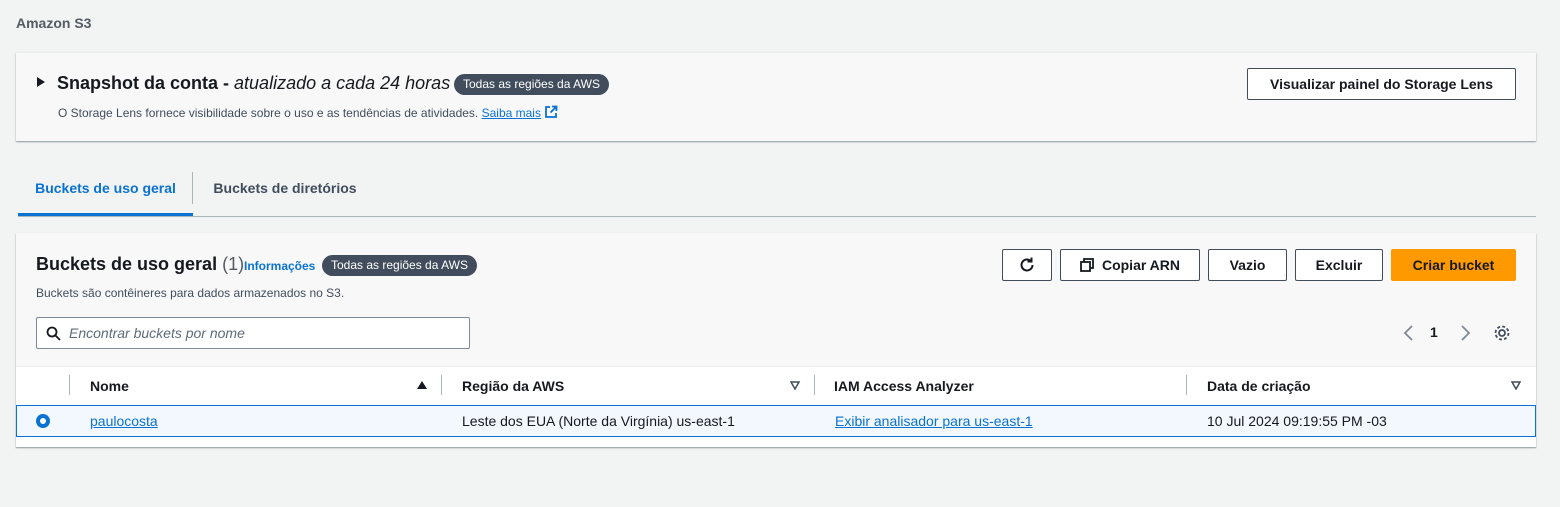 This screenshot has width=1560, height=507. Describe the element at coordinates (143, 83) in the screenshot. I see `snapshot-title-text: Snapshot da conta -` at that location.